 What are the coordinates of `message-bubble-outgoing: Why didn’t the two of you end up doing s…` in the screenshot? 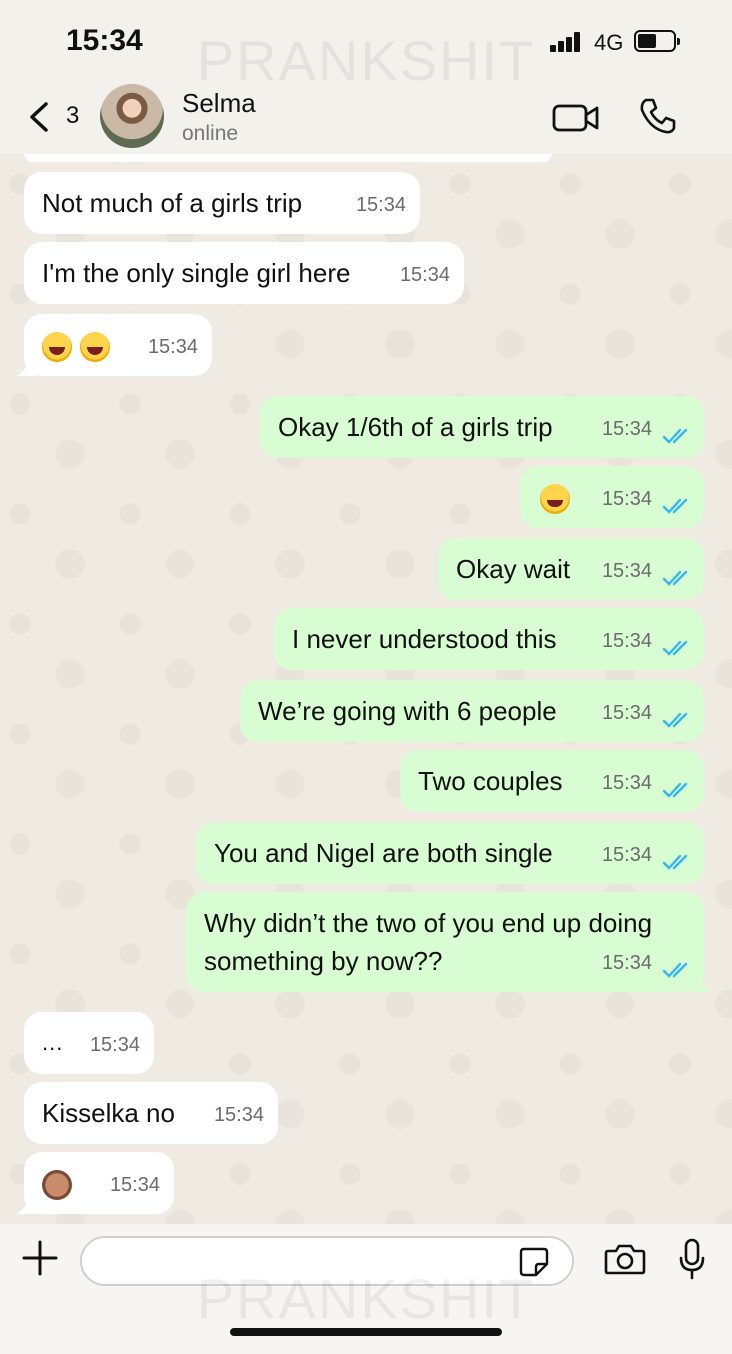 It's located at (449, 942).